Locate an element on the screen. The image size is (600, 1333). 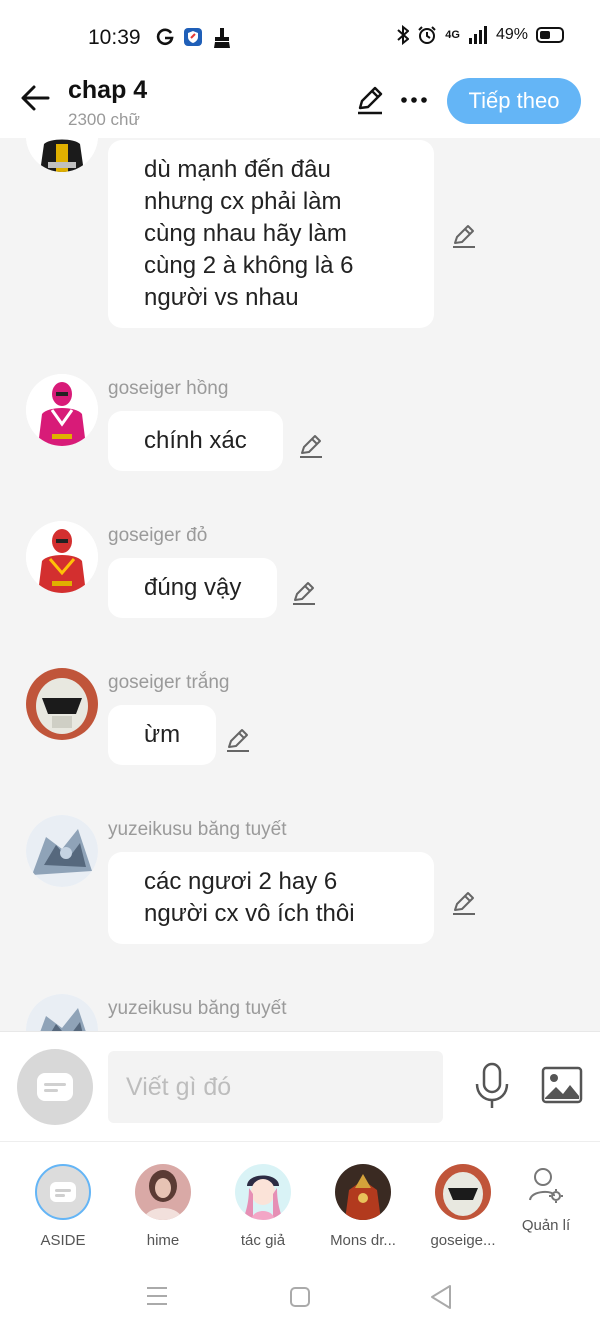
sender-name: goseiger trắng is located at coordinates (169, 682).